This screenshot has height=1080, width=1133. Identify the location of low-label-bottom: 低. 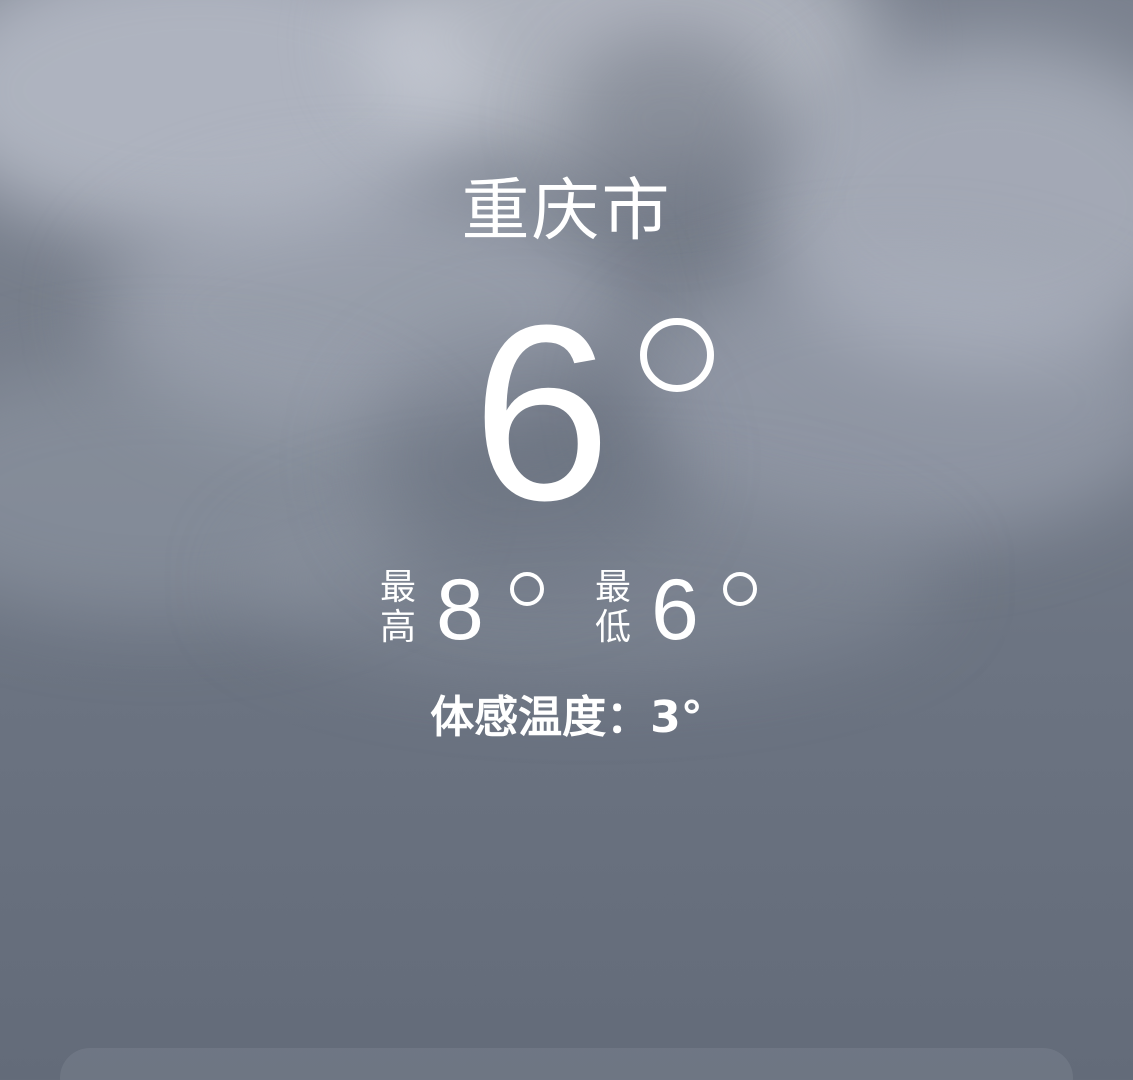
(612, 627).